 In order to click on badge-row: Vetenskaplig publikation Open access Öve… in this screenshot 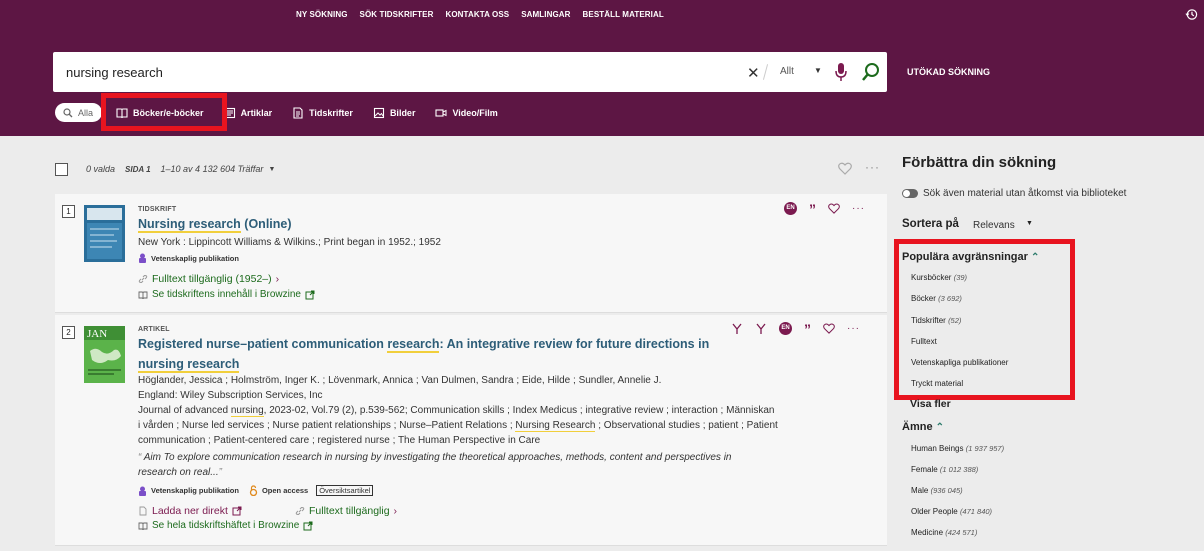, I will do `click(256, 490)`.